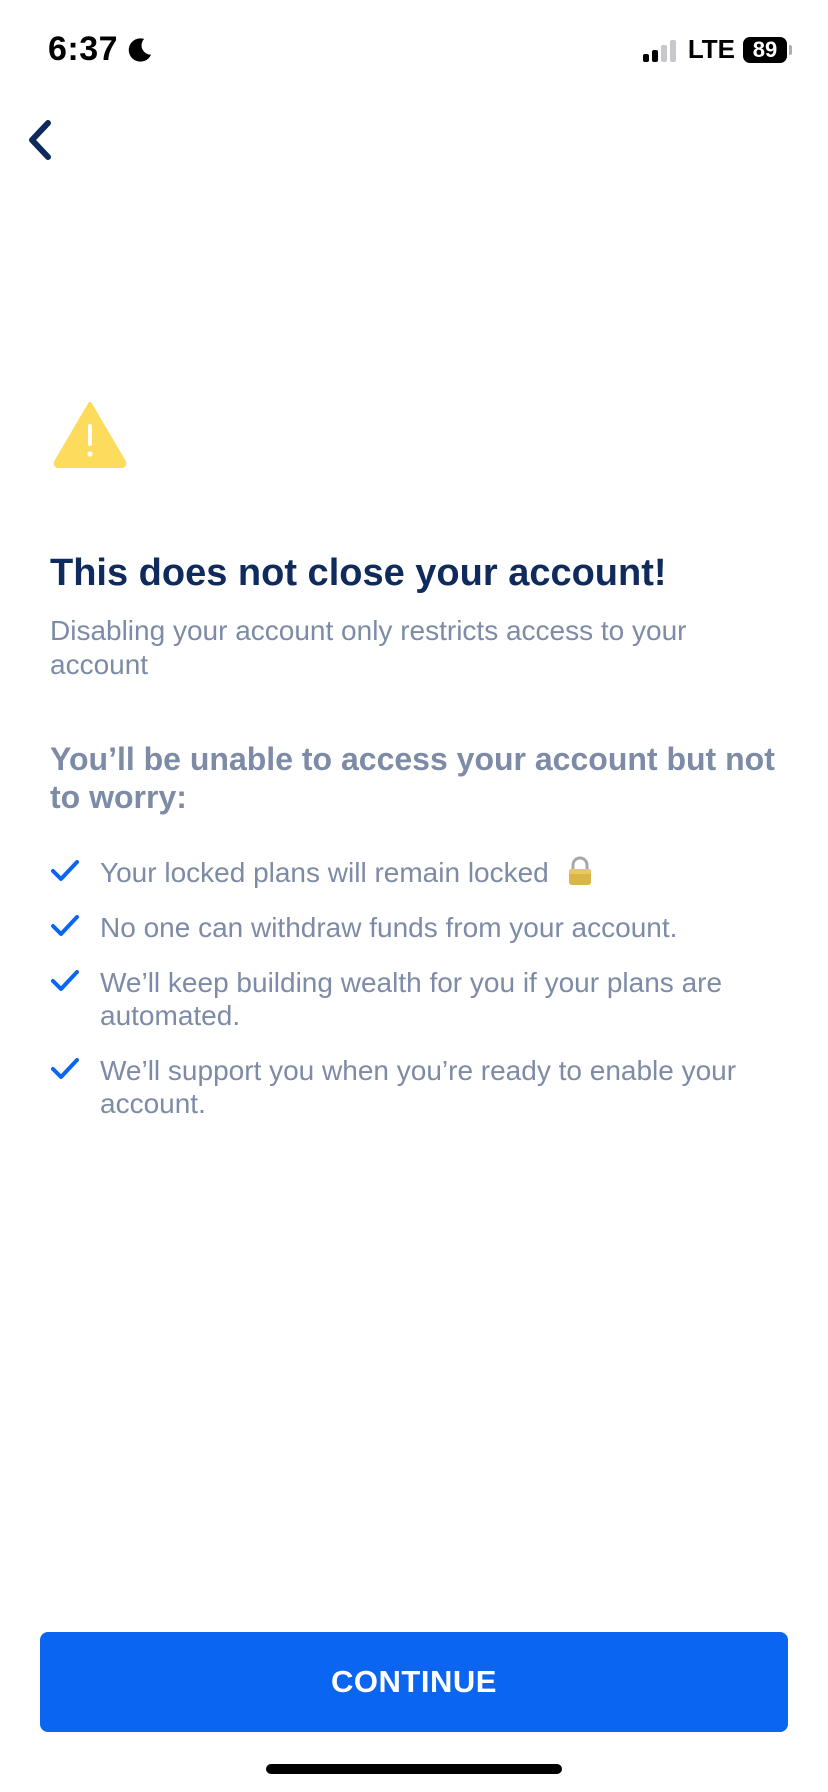  What do you see at coordinates (414, 1682) in the screenshot?
I see `continue-button: CONTINUE` at bounding box center [414, 1682].